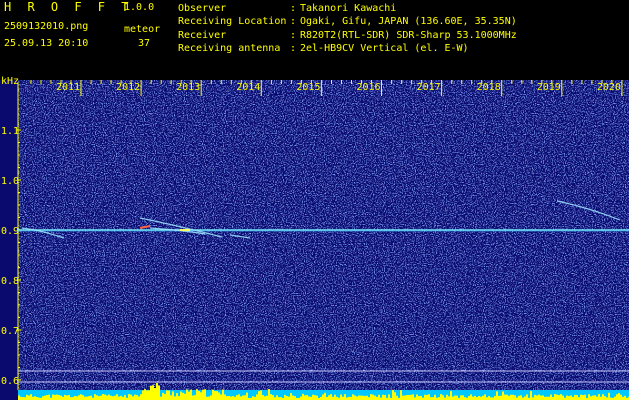 This screenshot has height=400, width=629. Describe the element at coordinates (384, 48) in the screenshot. I see `info-value: 2el-HB9CV Vertical (el. E-W)` at that location.